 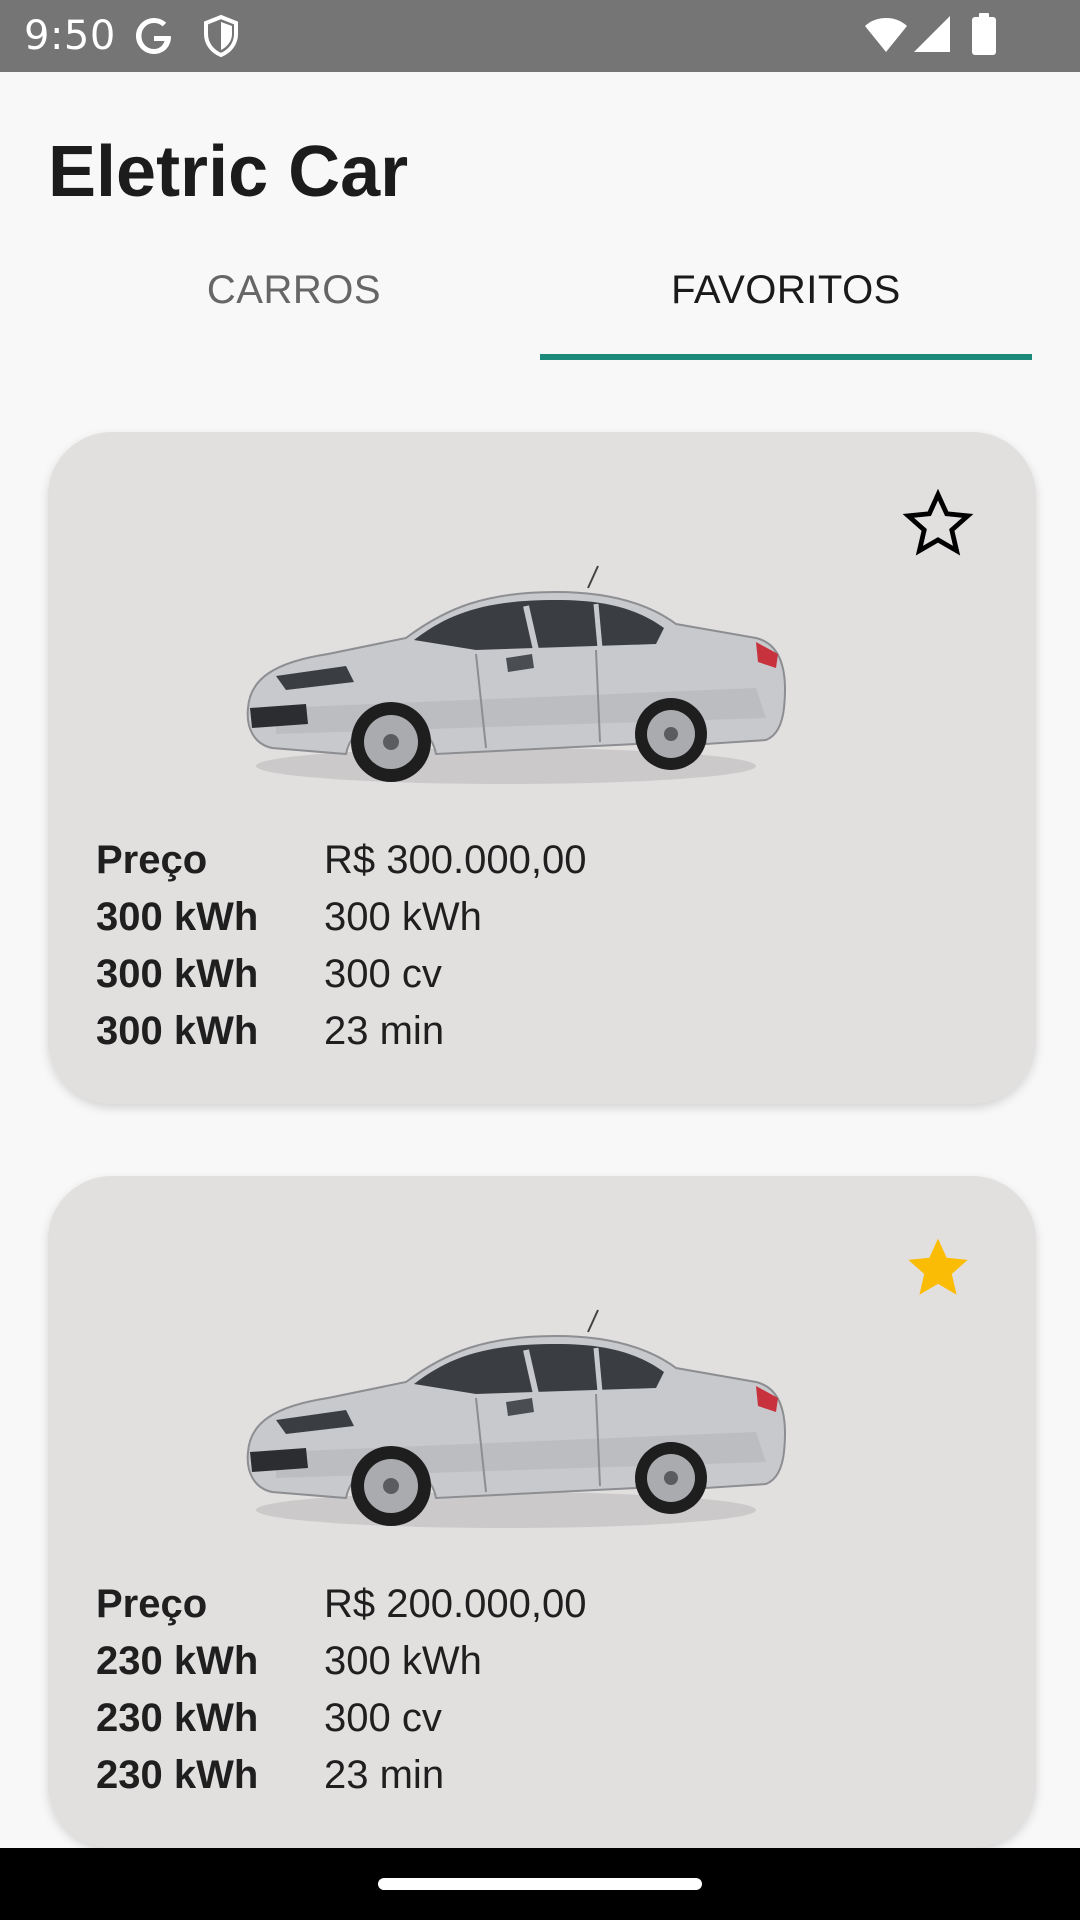 I want to click on home-gesture-handle, so click(x=540, y=1884).